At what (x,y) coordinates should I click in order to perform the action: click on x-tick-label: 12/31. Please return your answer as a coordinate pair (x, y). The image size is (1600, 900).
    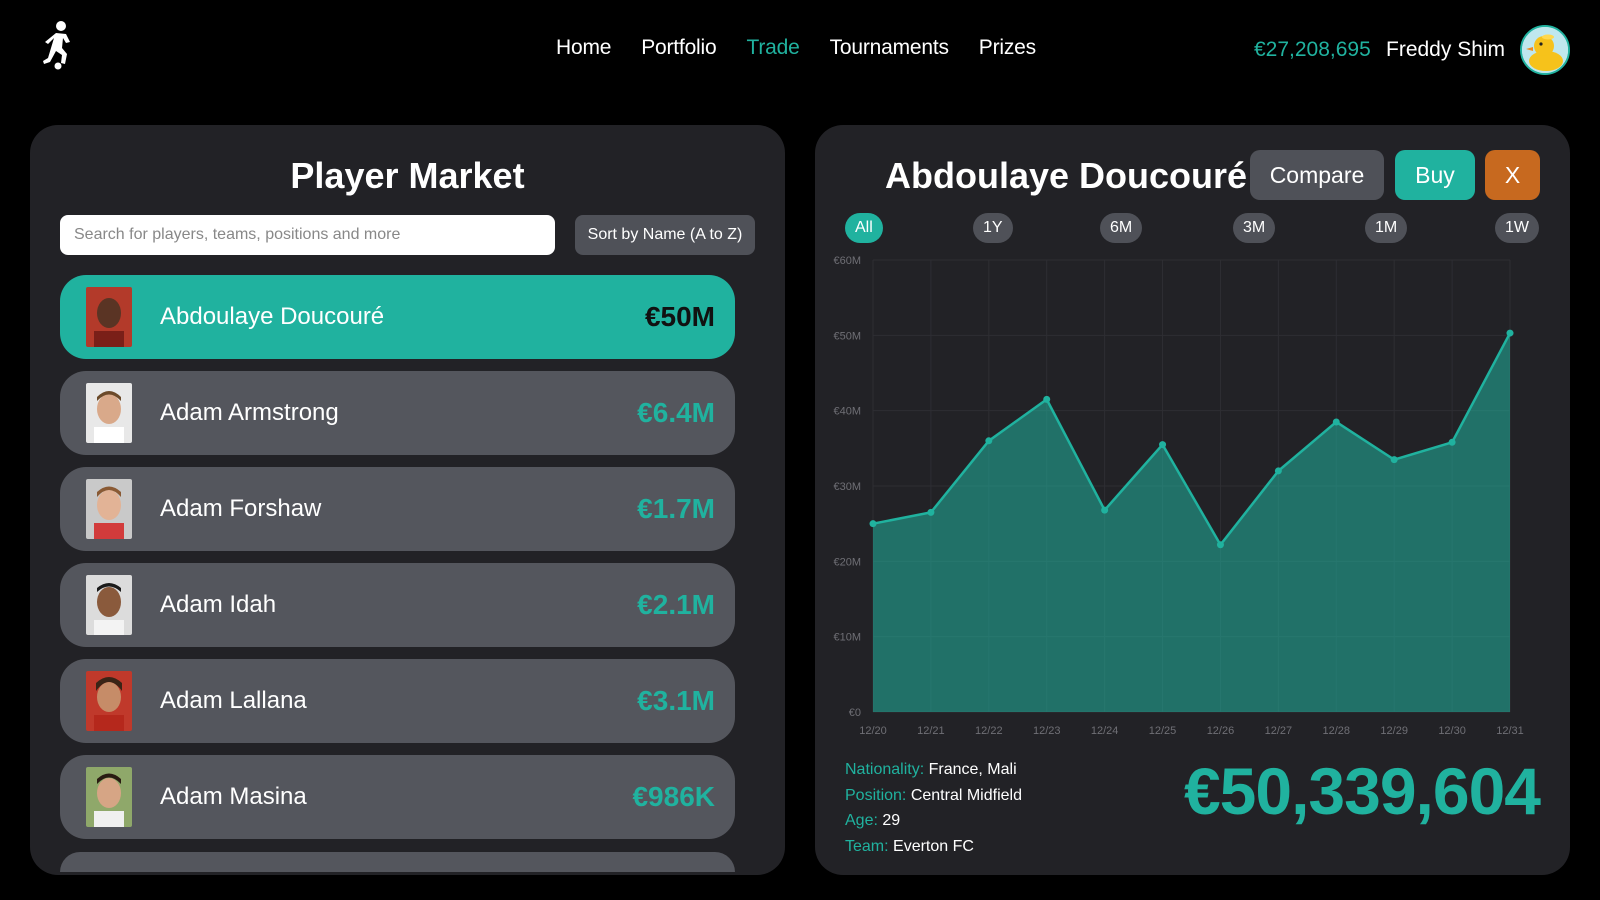
    Looking at the image, I should click on (1510, 731).